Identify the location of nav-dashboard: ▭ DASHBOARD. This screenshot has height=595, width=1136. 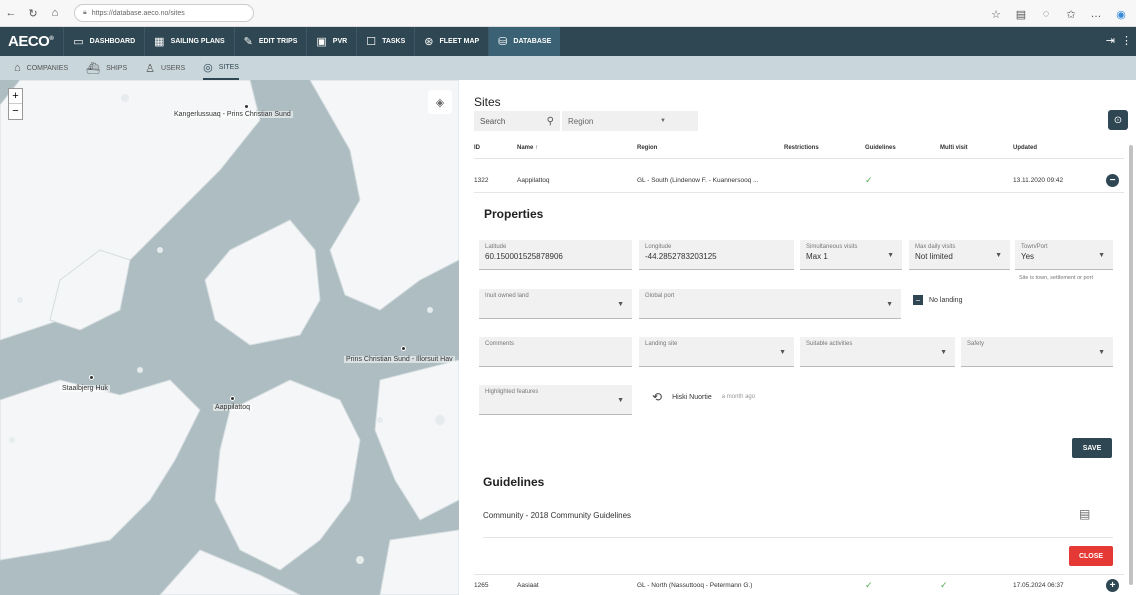
(103, 41).